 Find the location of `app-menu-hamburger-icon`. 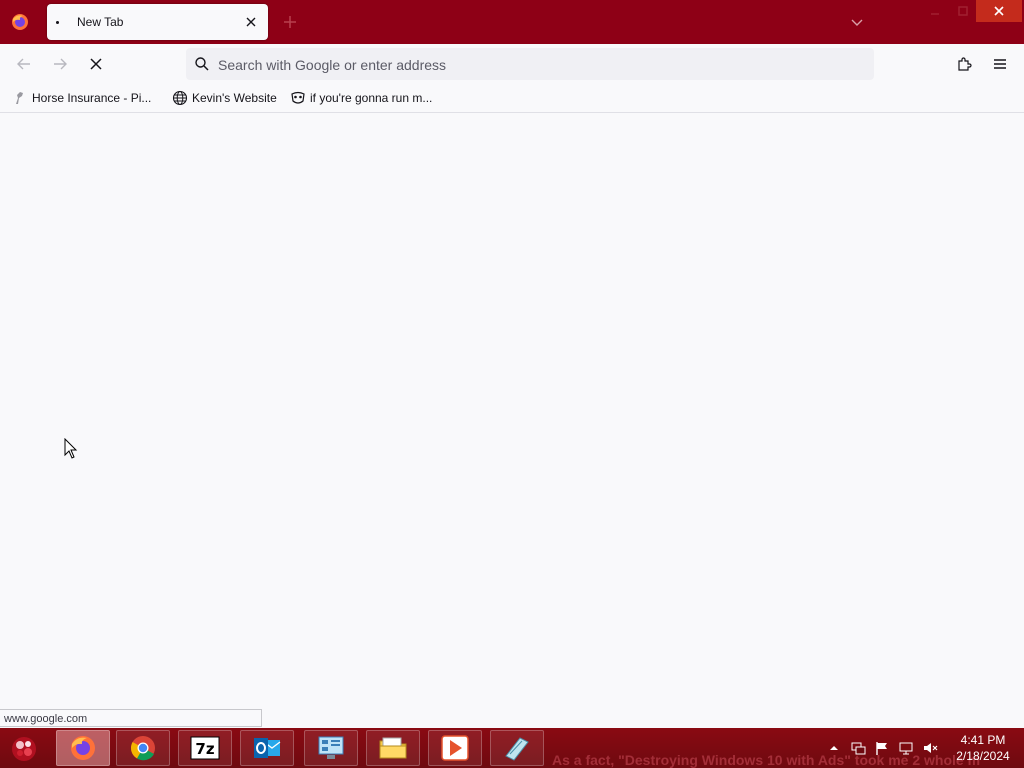

app-menu-hamburger-icon is located at coordinates (1000, 64).